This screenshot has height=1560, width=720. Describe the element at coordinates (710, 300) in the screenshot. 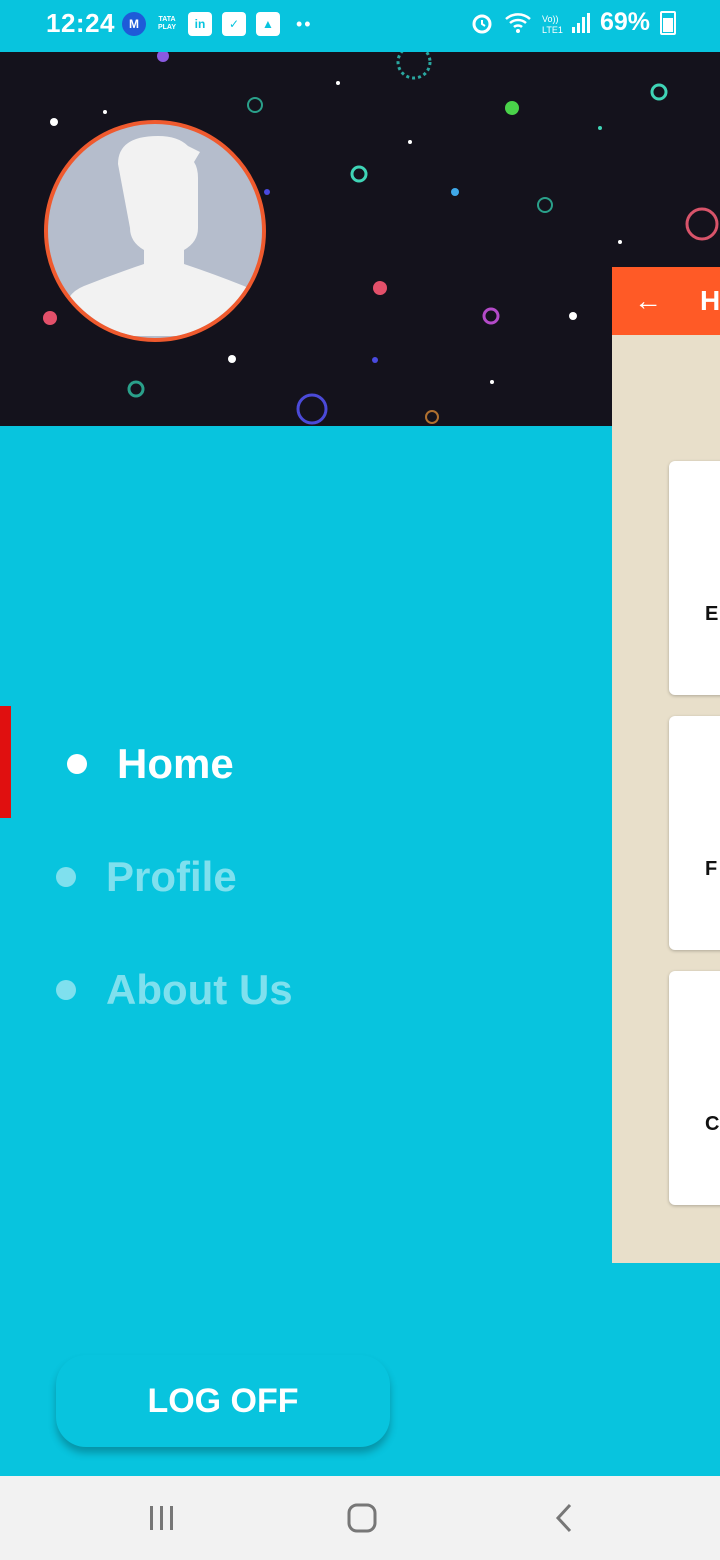

I see `main-title: H` at that location.